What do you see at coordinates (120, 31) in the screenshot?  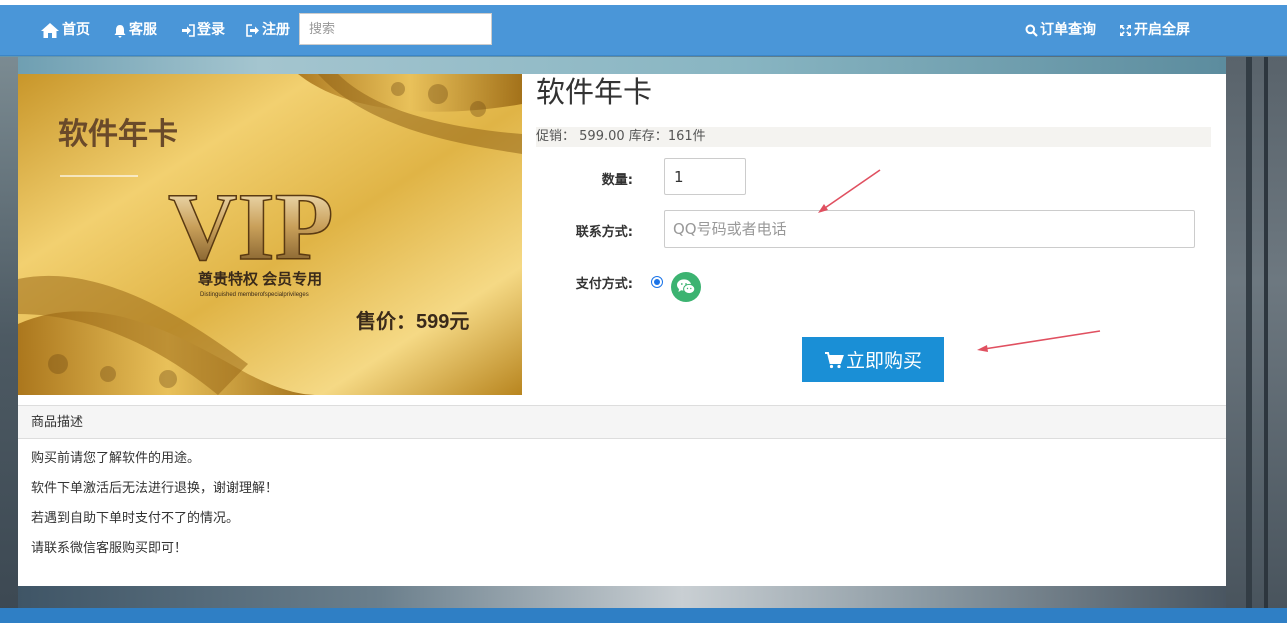 I see `bell-icon` at bounding box center [120, 31].